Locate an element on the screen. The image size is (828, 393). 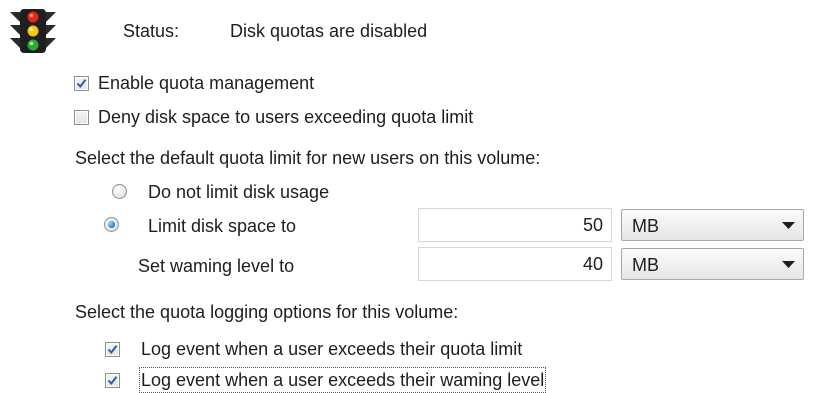
enable-quota-checkbox is located at coordinates (81, 83).